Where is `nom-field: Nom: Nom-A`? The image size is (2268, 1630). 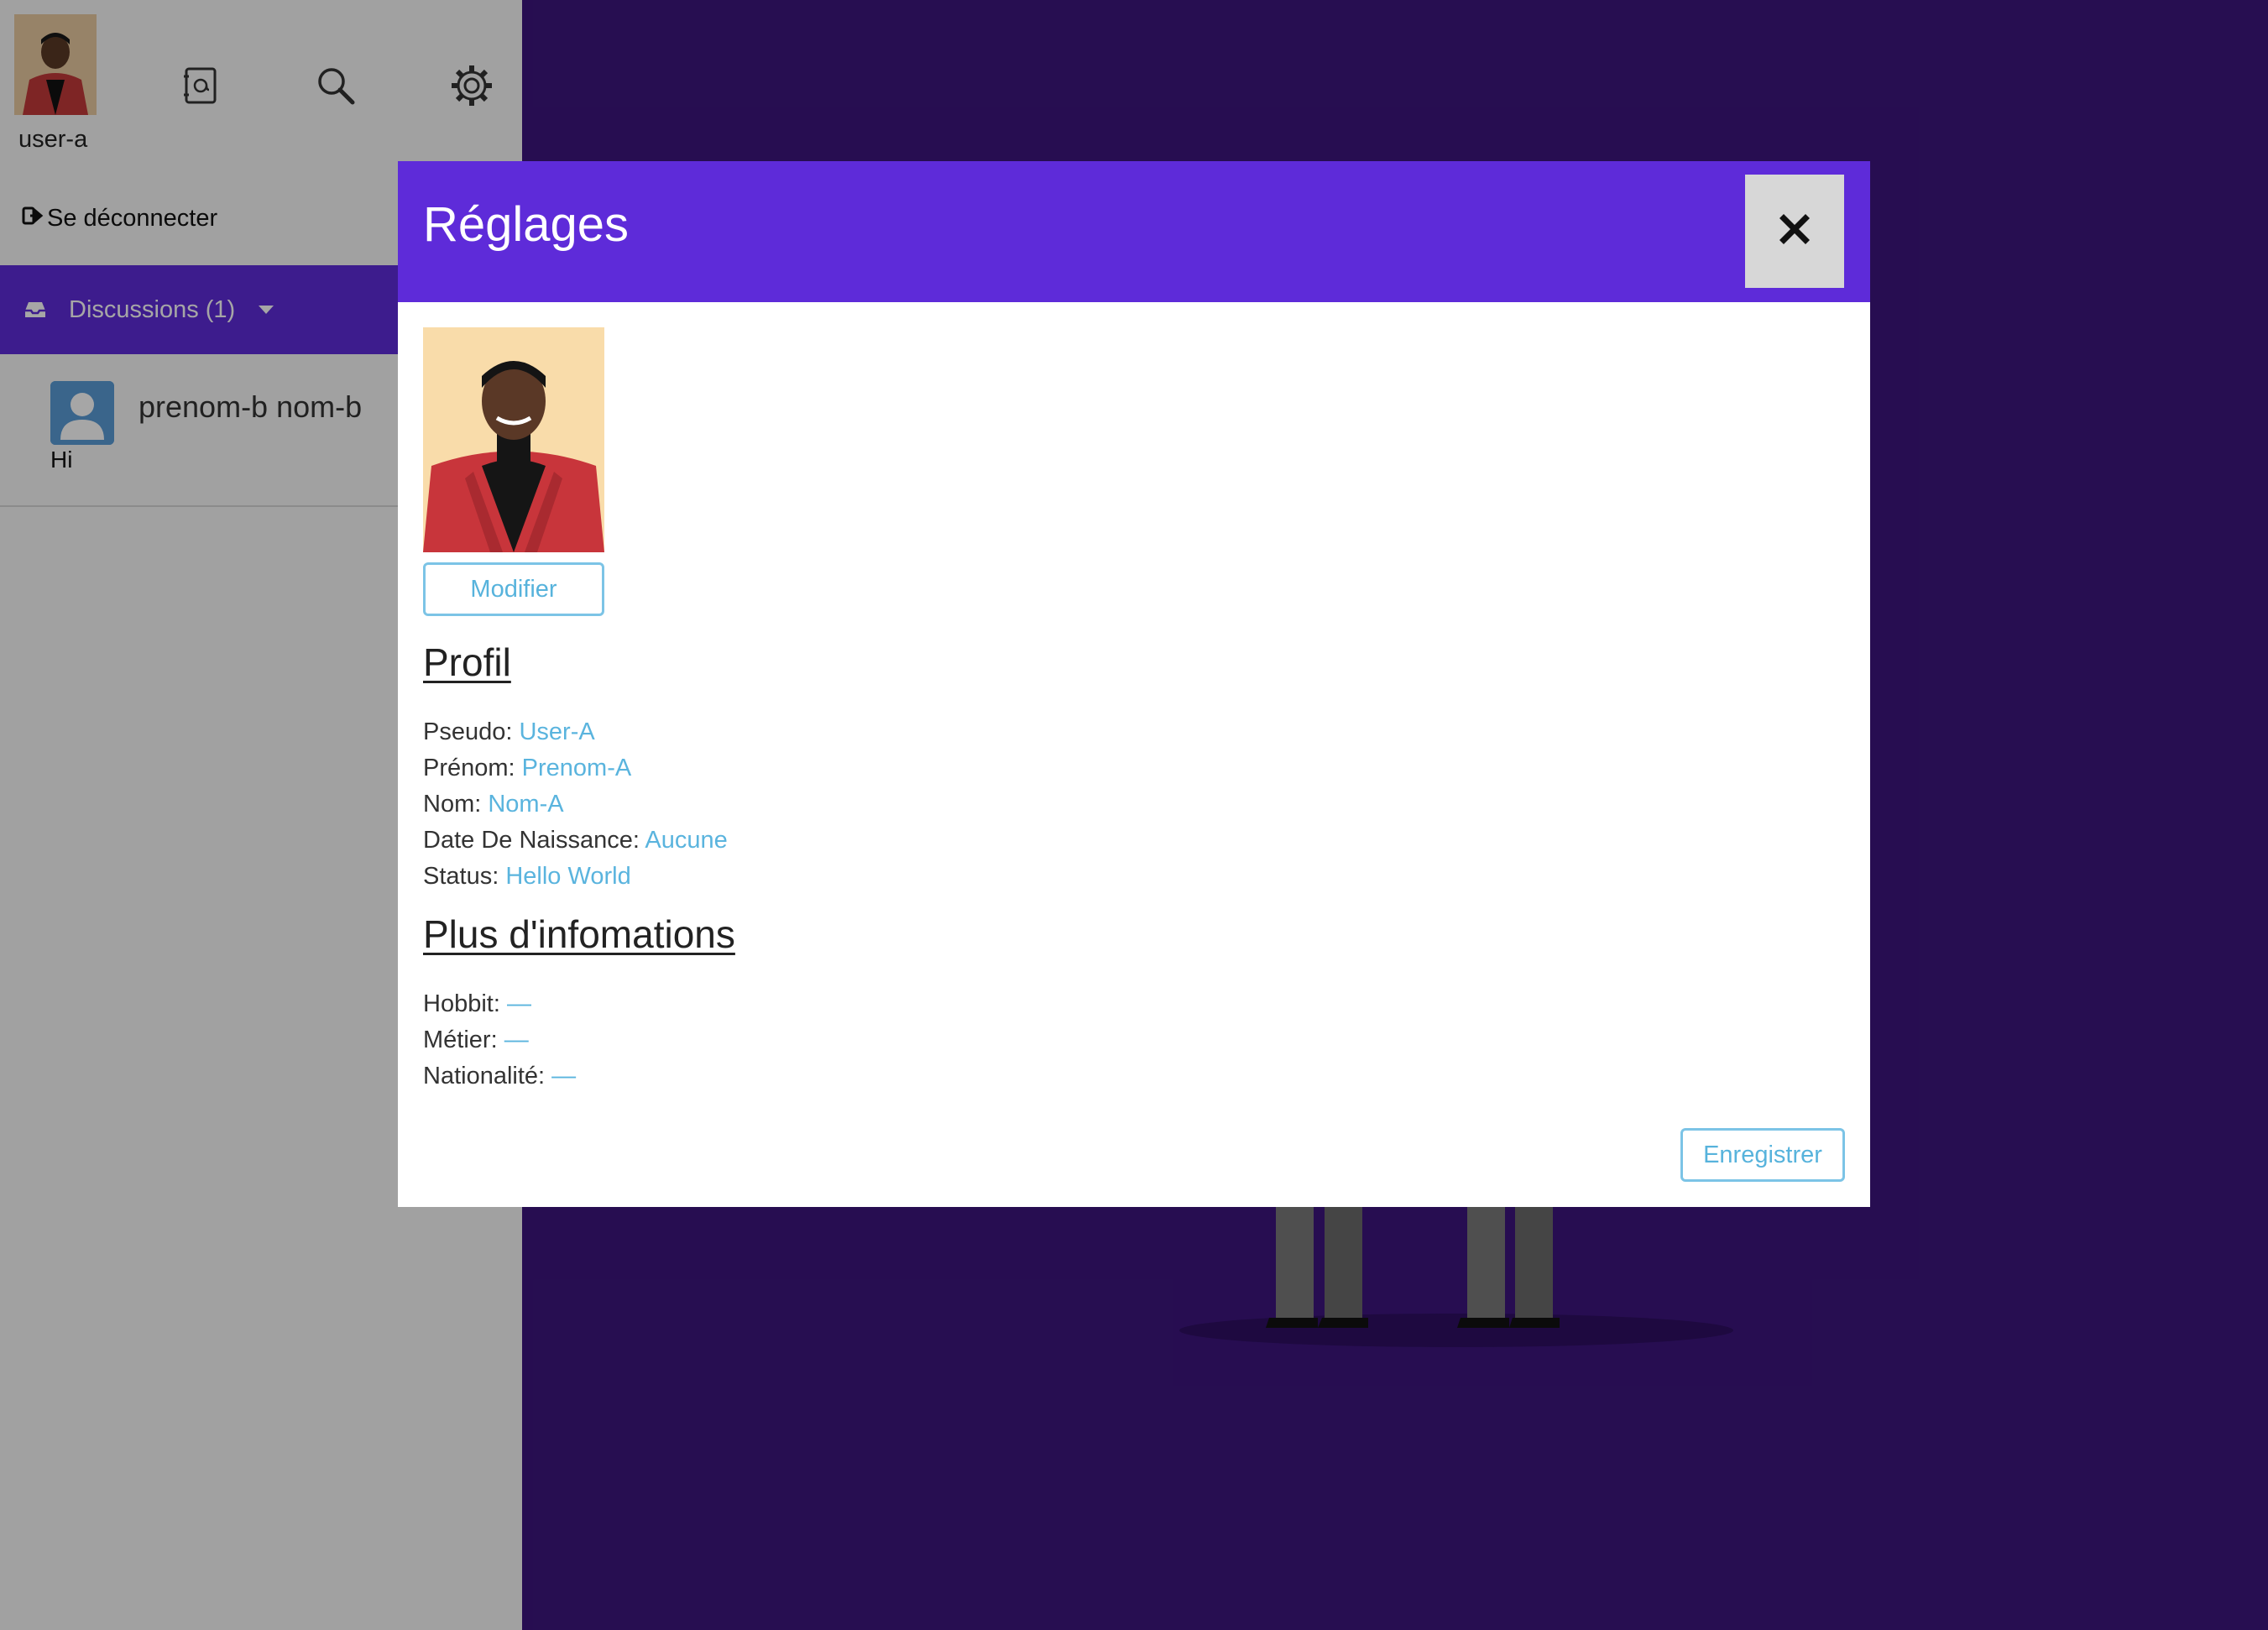 nom-field: Nom: Nom-A is located at coordinates (493, 804).